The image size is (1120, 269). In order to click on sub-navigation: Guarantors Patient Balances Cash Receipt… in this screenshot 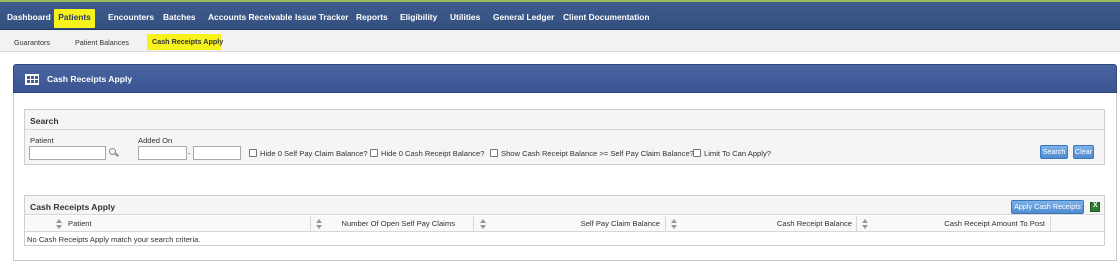, I will do `click(560, 41)`.